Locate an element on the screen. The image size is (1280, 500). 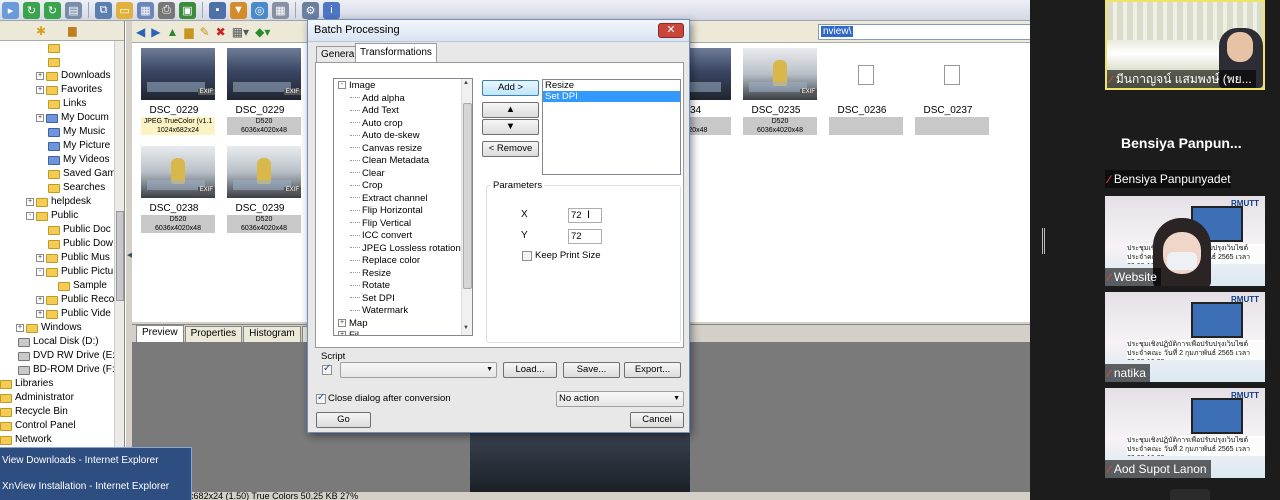
thumbnail-item: EXIF DSC_0235 D520 6036x4020x48 is located at coordinates (776, 89).